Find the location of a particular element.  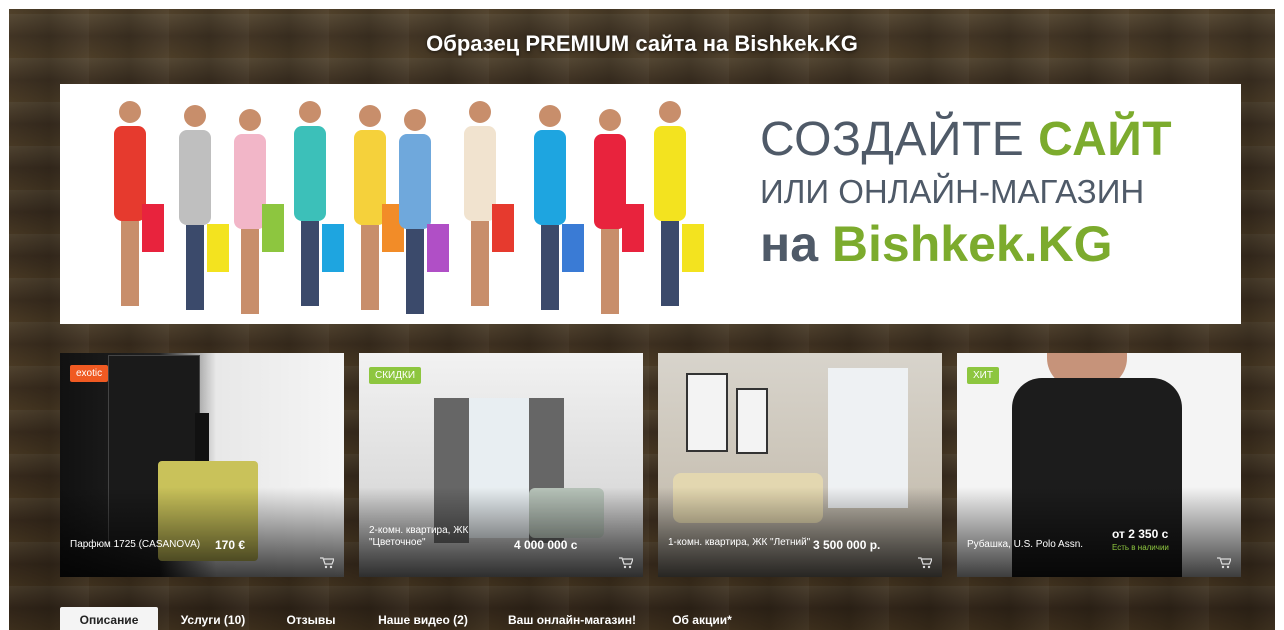

product-name: 1-комн. квартира, ЖК "Летний" is located at coordinates (743, 543).